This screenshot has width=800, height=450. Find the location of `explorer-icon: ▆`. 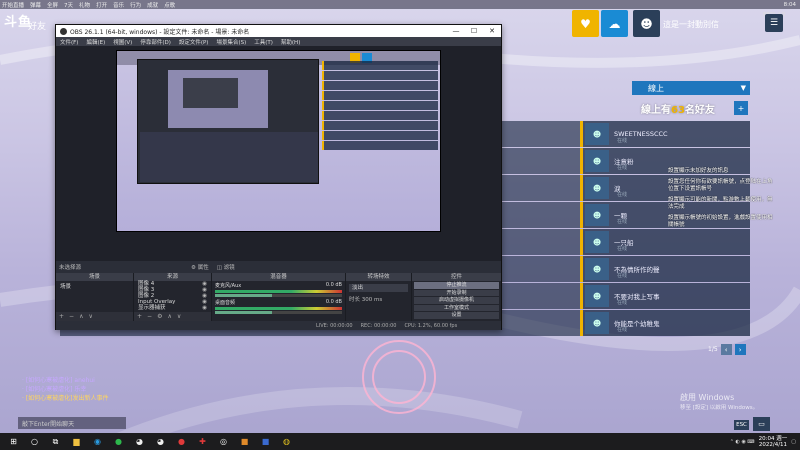

explorer-icon: ▆ is located at coordinates (76, 441).